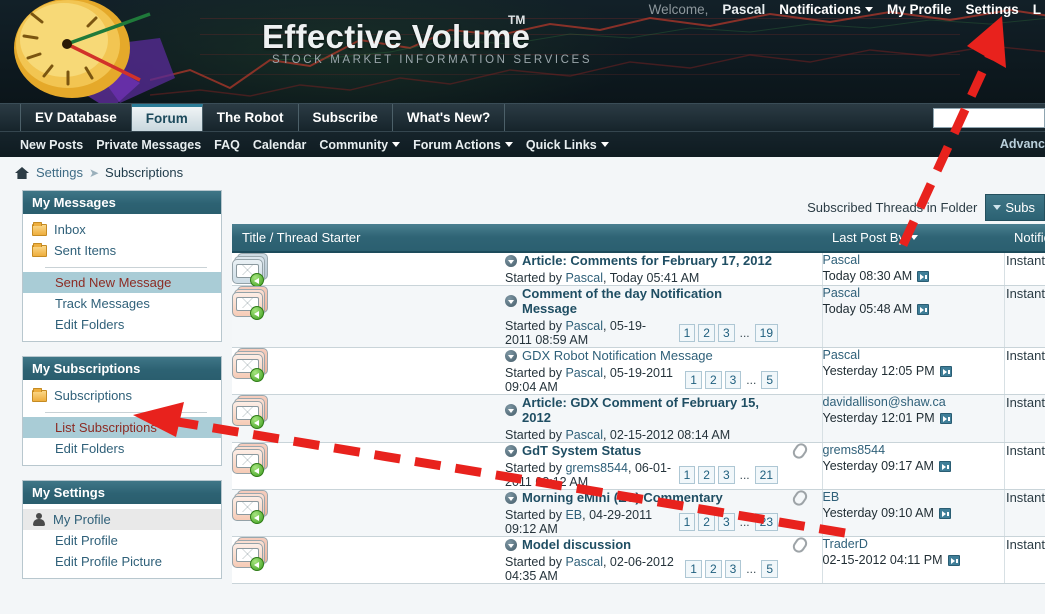  Describe the element at coordinates (596, 468) in the screenshot. I see `thread-starter-name: grems8544` at that location.